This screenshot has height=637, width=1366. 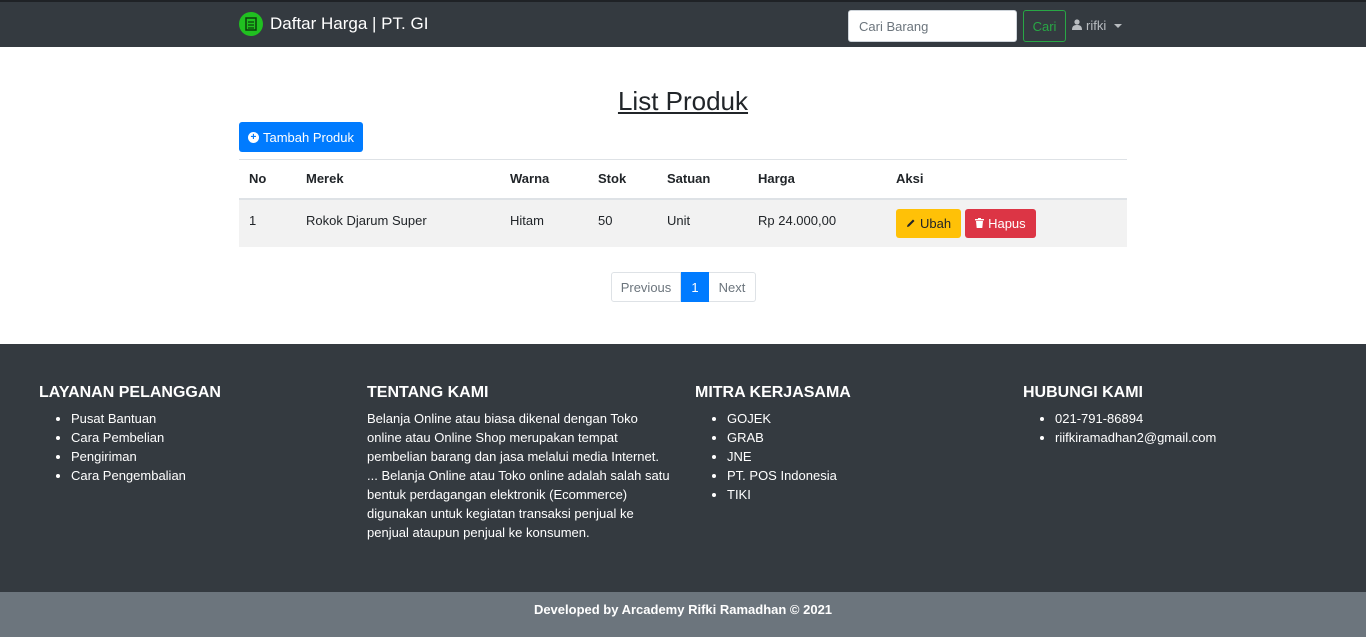 I want to click on footer-partner: PT. POS Indonesia, so click(x=789, y=475).